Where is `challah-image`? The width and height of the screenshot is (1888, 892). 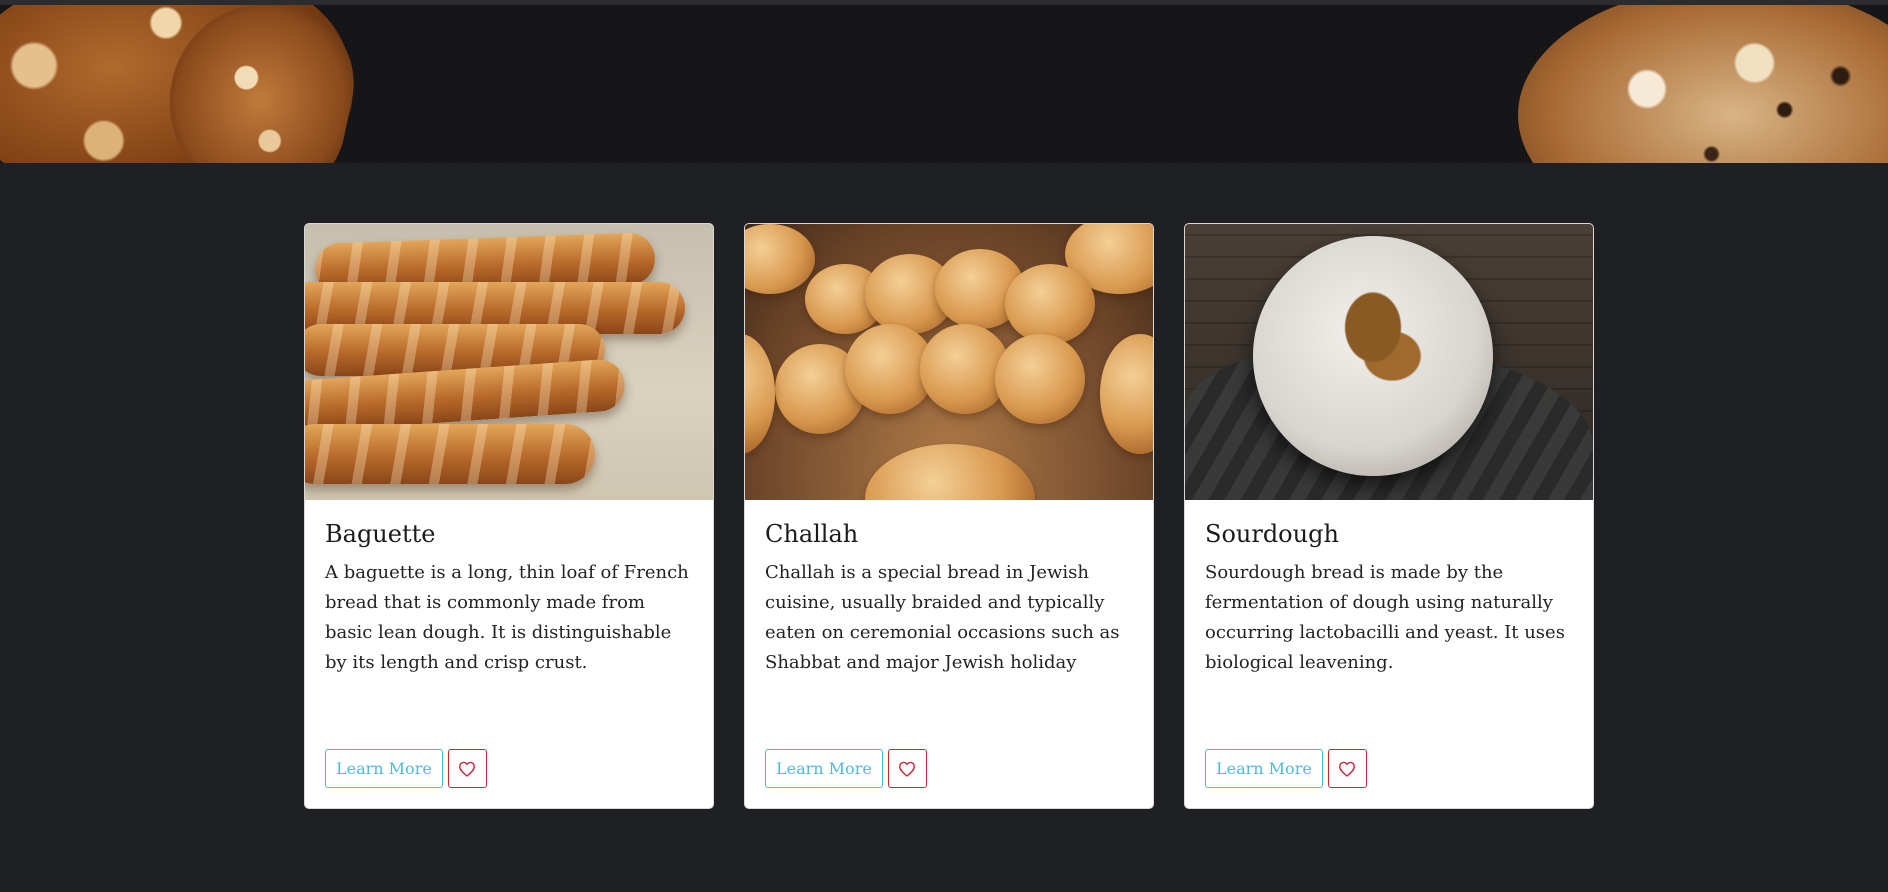
challah-image is located at coordinates (949, 362).